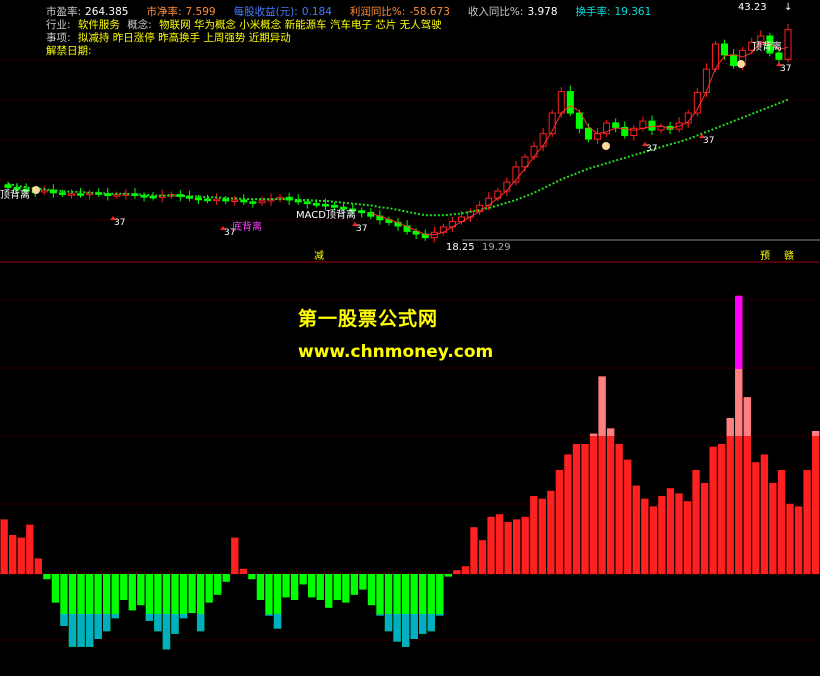 Image resolution: width=820 pixels, height=676 pixels. What do you see at coordinates (316, 12) in the screenshot?
I see `metric-value: 0.184` at bounding box center [316, 12].